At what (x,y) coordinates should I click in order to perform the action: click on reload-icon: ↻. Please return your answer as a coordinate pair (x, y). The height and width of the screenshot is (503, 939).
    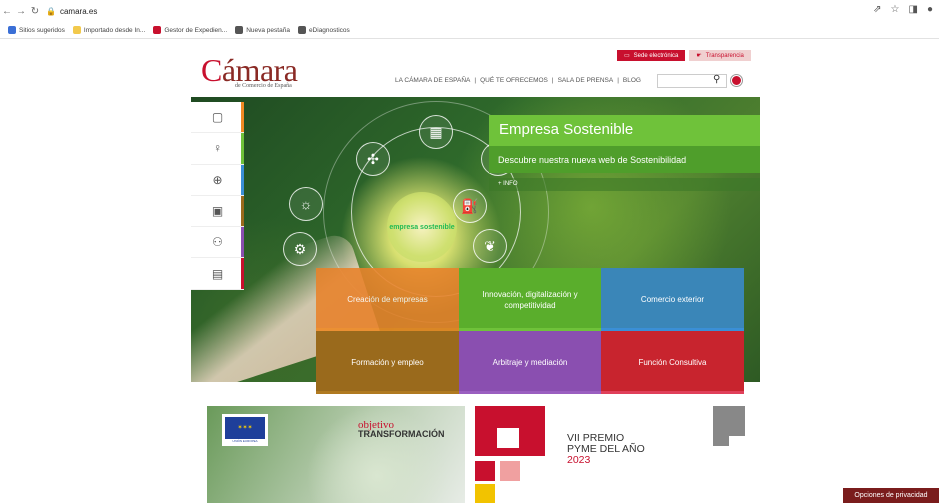
    Looking at the image, I should click on (35, 11).